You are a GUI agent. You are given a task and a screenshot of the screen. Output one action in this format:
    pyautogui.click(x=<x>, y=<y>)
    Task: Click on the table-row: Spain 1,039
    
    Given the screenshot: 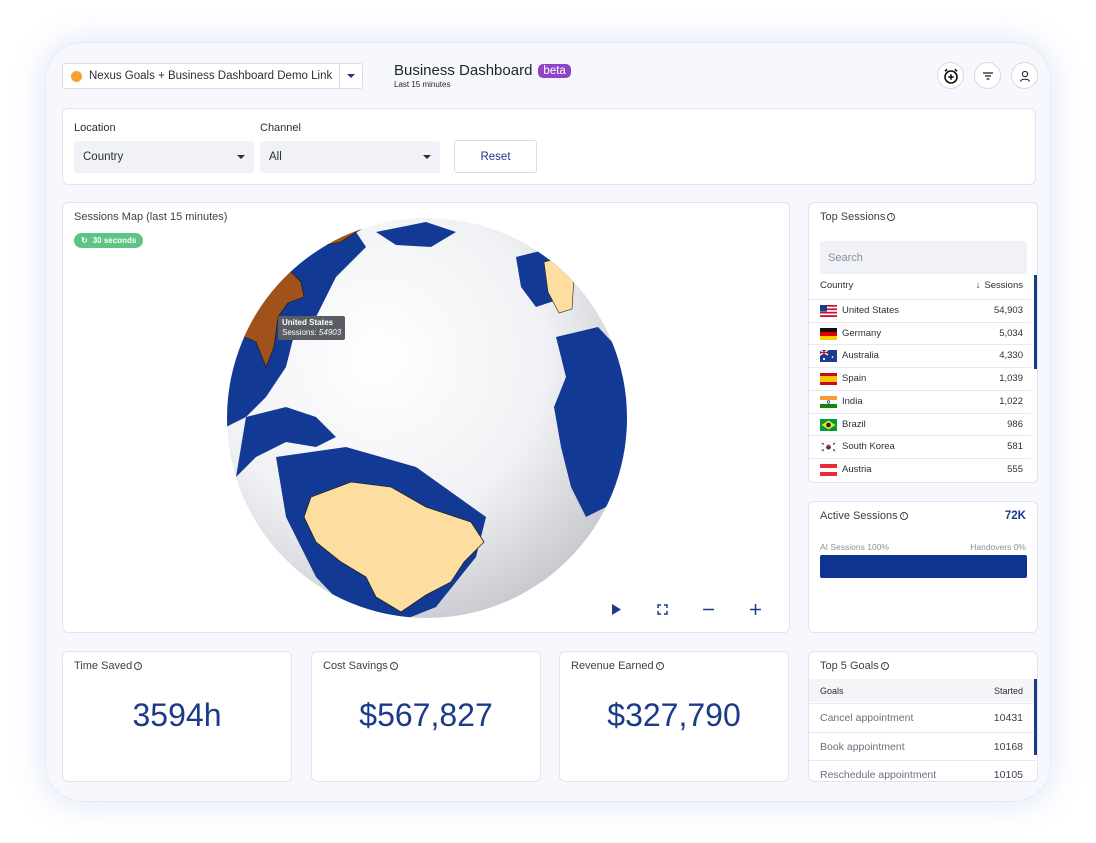 What is the action you would take?
    pyautogui.click(x=920, y=378)
    